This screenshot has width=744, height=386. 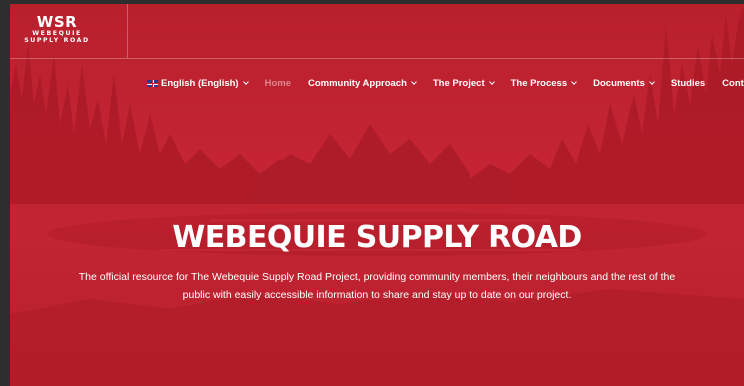 I want to click on nav-item-label: The Process, so click(x=539, y=83).